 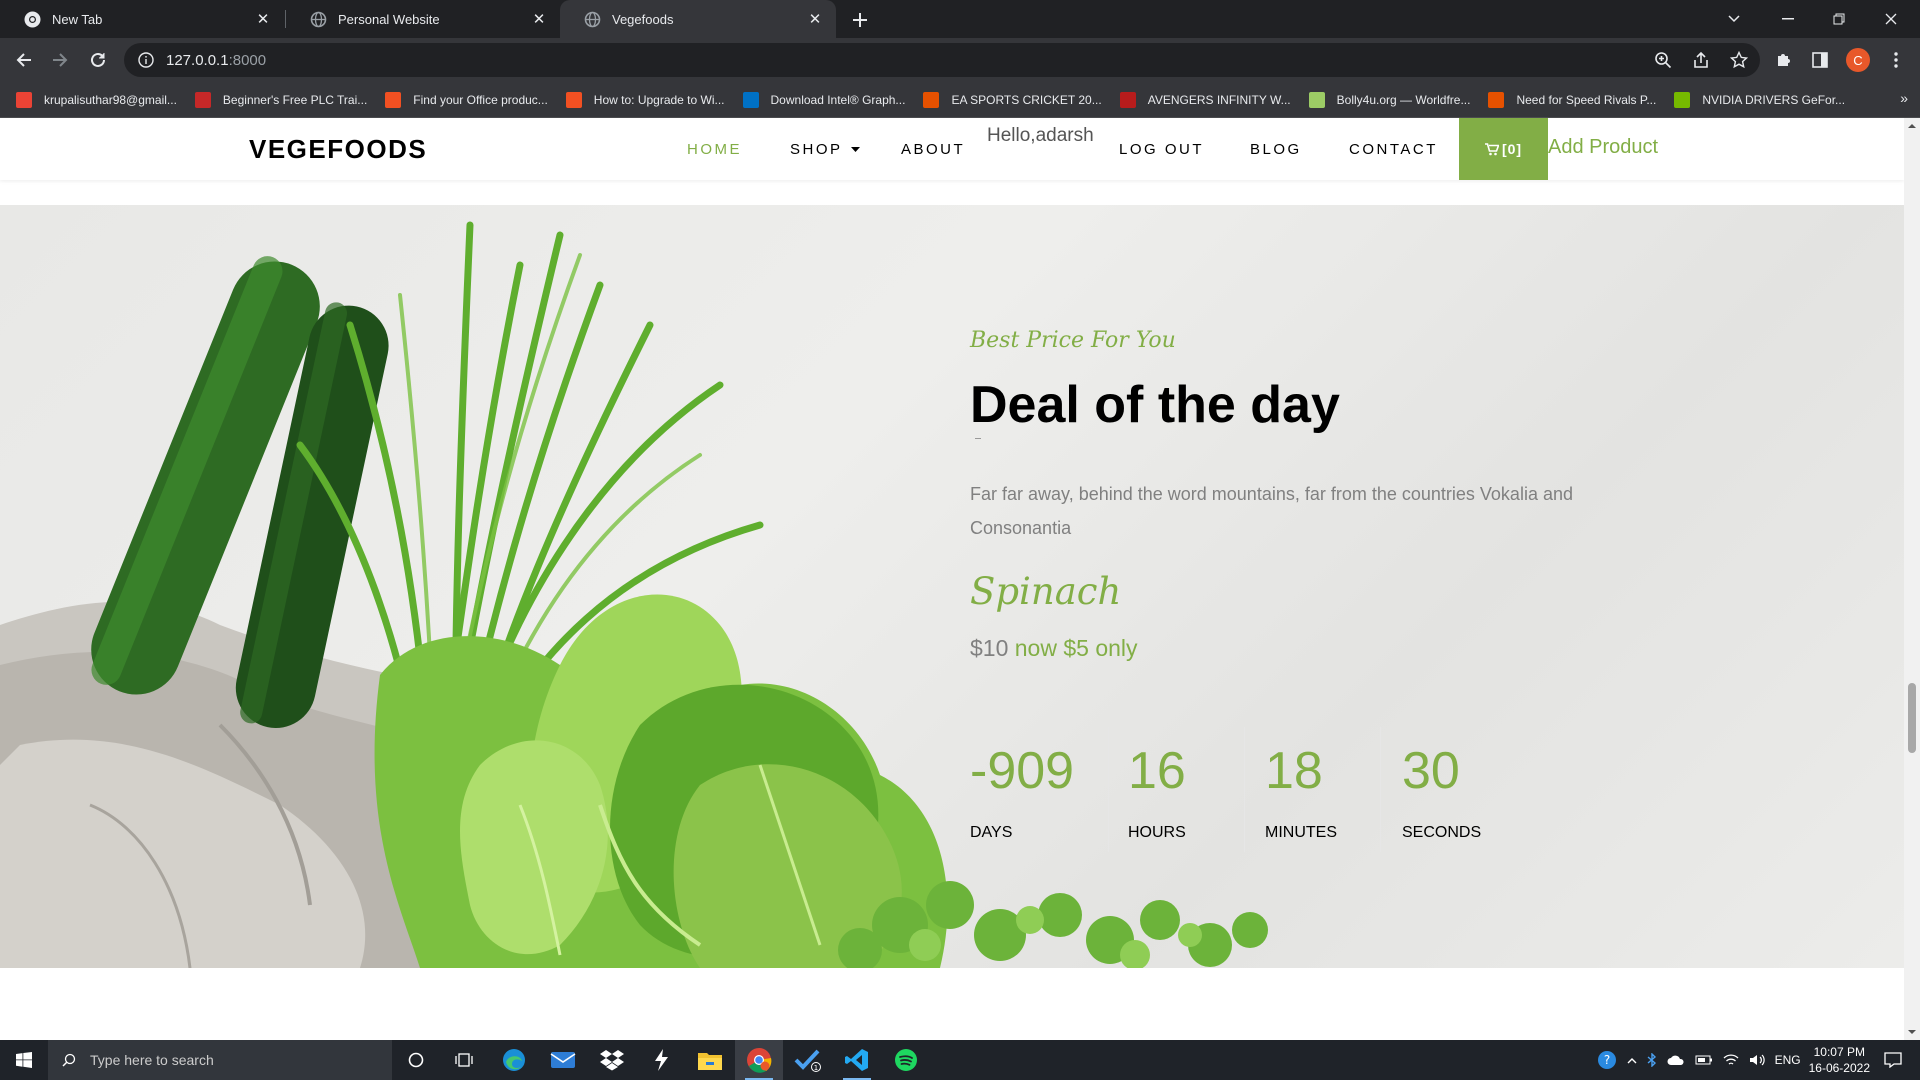 What do you see at coordinates (1788, 1060) in the screenshot?
I see `language-indicator: ENG` at bounding box center [1788, 1060].